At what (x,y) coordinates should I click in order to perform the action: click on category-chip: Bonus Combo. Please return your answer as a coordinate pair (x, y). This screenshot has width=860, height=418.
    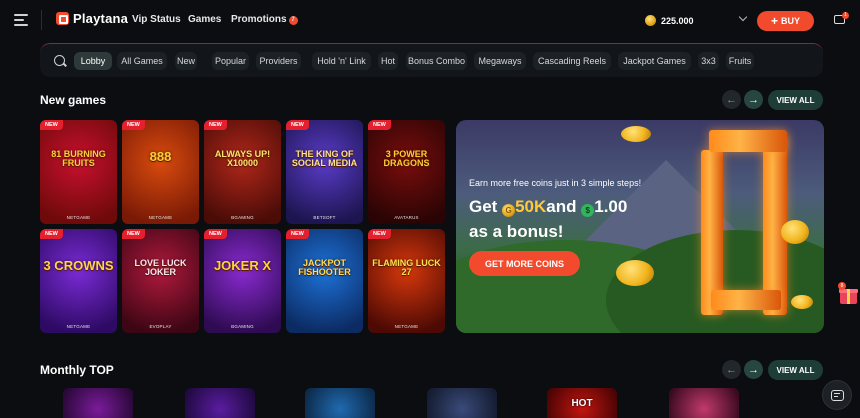
    Looking at the image, I should click on (436, 61).